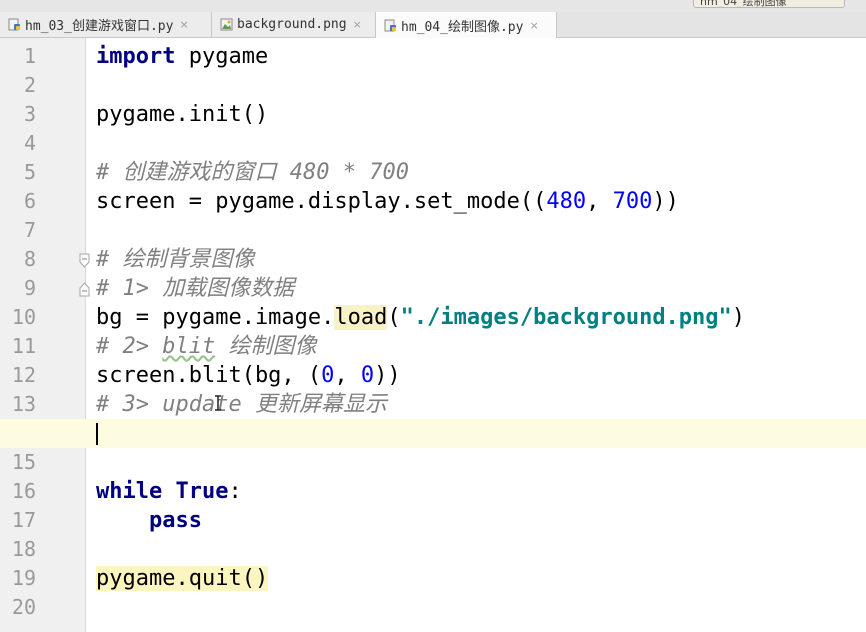 This screenshot has width=866, height=632. I want to click on highlighted-code: pygame.quit(), so click(182, 578).